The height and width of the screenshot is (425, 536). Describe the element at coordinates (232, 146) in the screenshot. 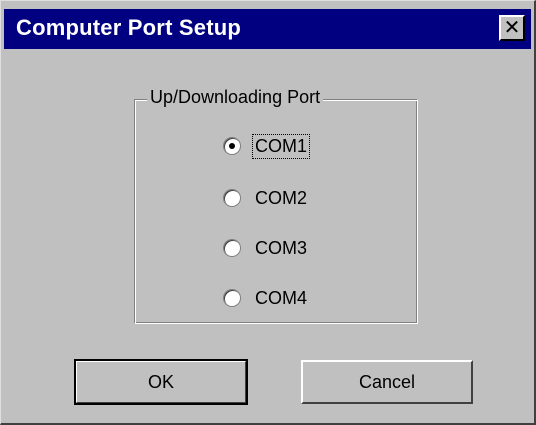

I see `radio-button-com1` at that location.